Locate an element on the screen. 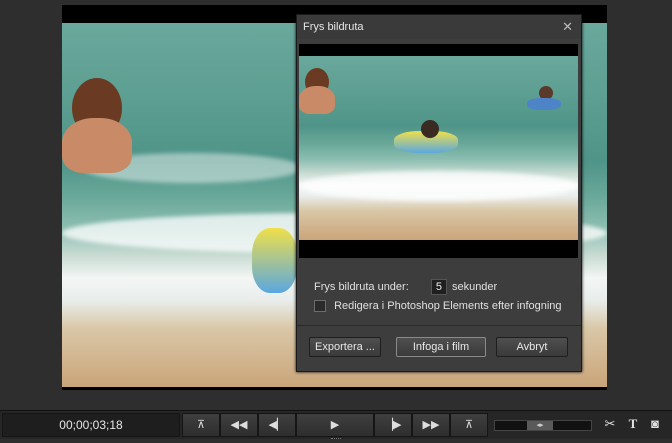 The width and height of the screenshot is (672, 443). dialog-title-bar: Frys bildruta ✕ is located at coordinates (439, 27).